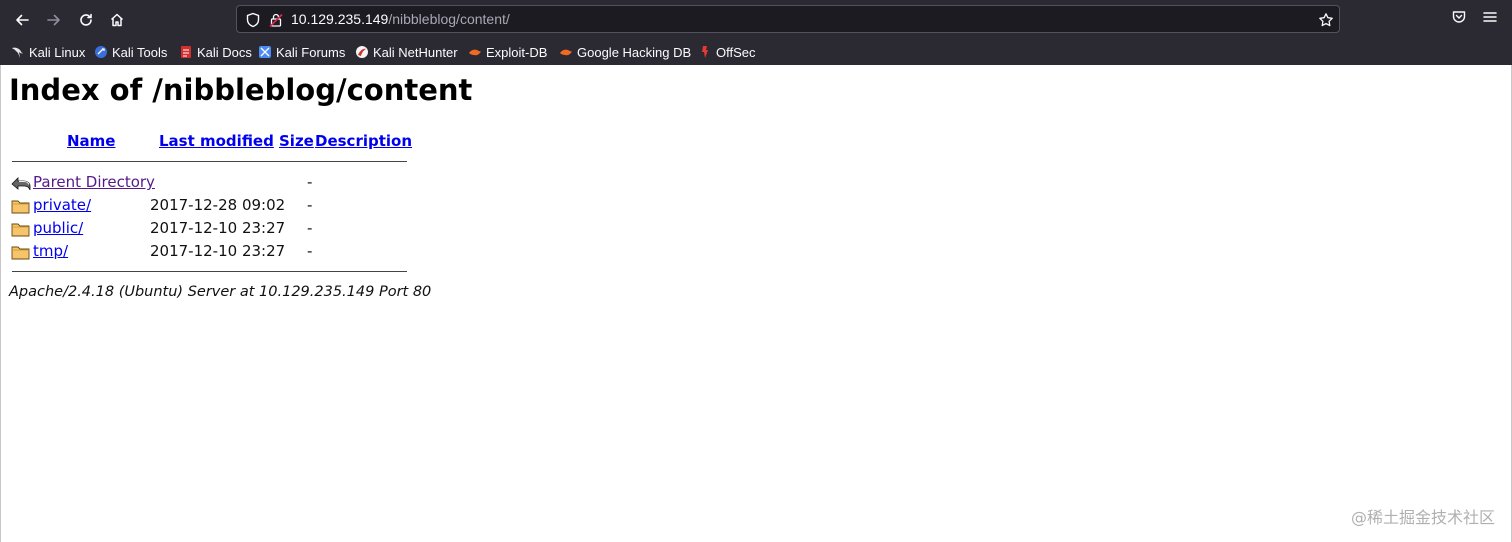  I want to click on column-size-link: Size, so click(296, 141).